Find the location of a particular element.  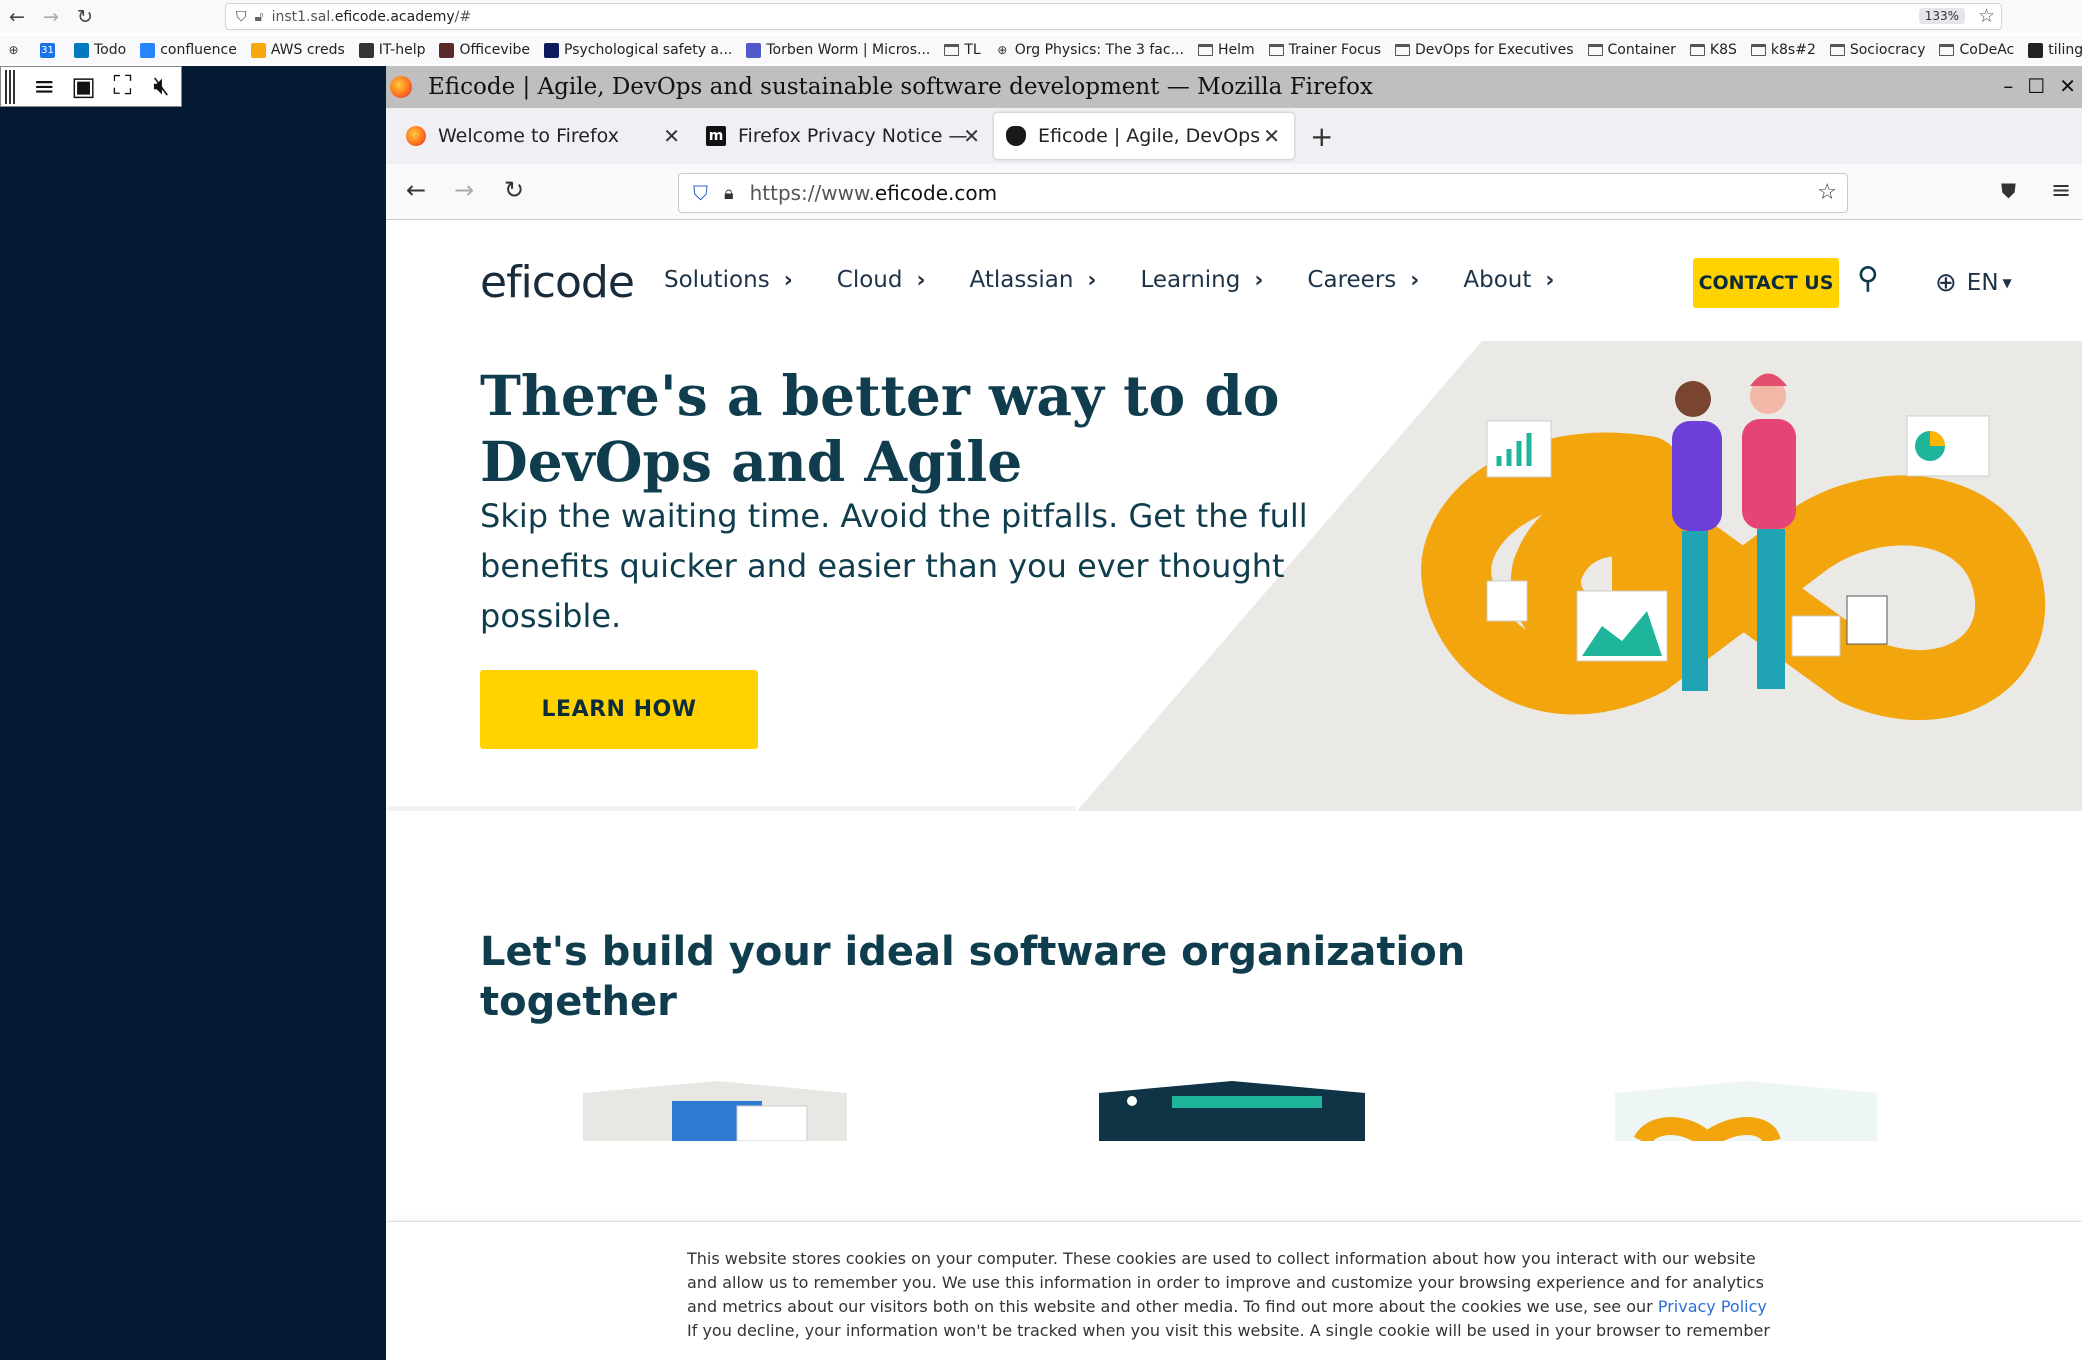

app-menu-icon: ≡ is located at coordinates (2061, 190).